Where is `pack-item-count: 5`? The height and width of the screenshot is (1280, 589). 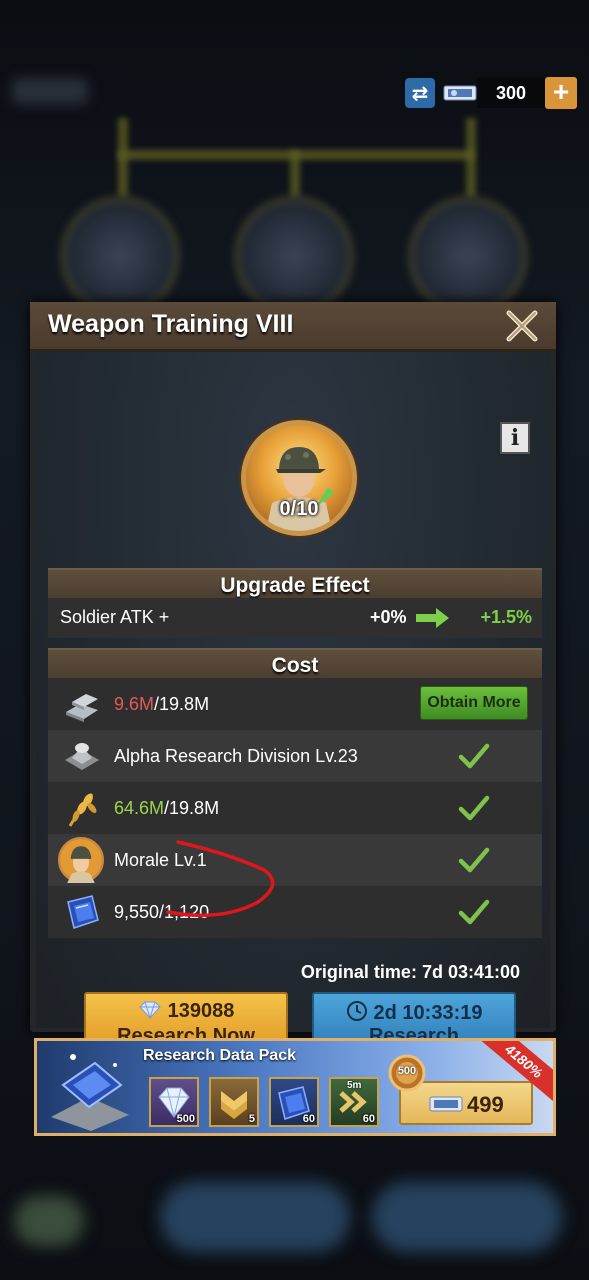 pack-item-count: 5 is located at coordinates (251, 1119).